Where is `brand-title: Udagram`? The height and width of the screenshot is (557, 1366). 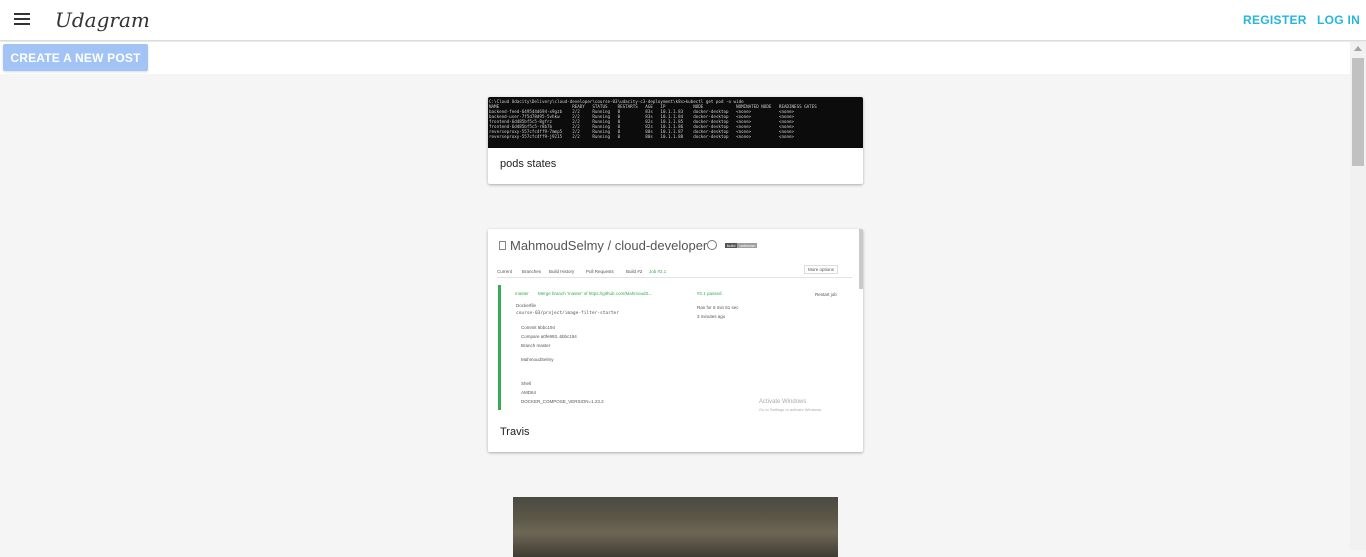 brand-title: Udagram is located at coordinates (102, 20).